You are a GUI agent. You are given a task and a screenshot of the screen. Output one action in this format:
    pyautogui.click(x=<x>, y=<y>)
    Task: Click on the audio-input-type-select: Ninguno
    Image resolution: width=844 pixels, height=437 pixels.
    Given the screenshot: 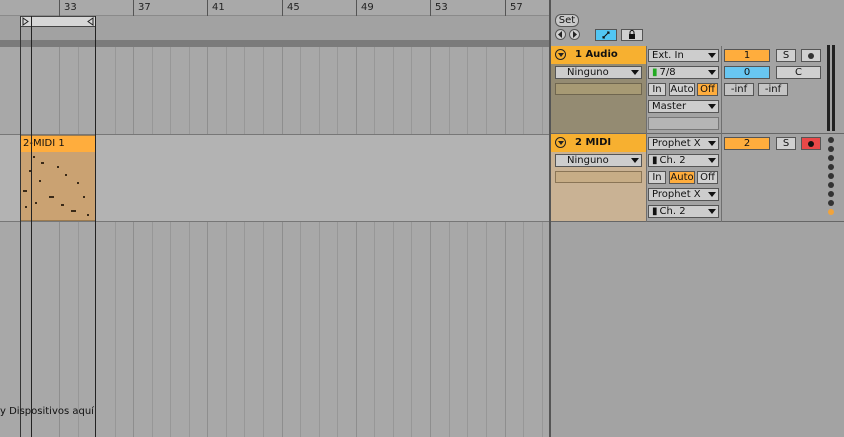 What is the action you would take?
    pyautogui.click(x=598, y=72)
    